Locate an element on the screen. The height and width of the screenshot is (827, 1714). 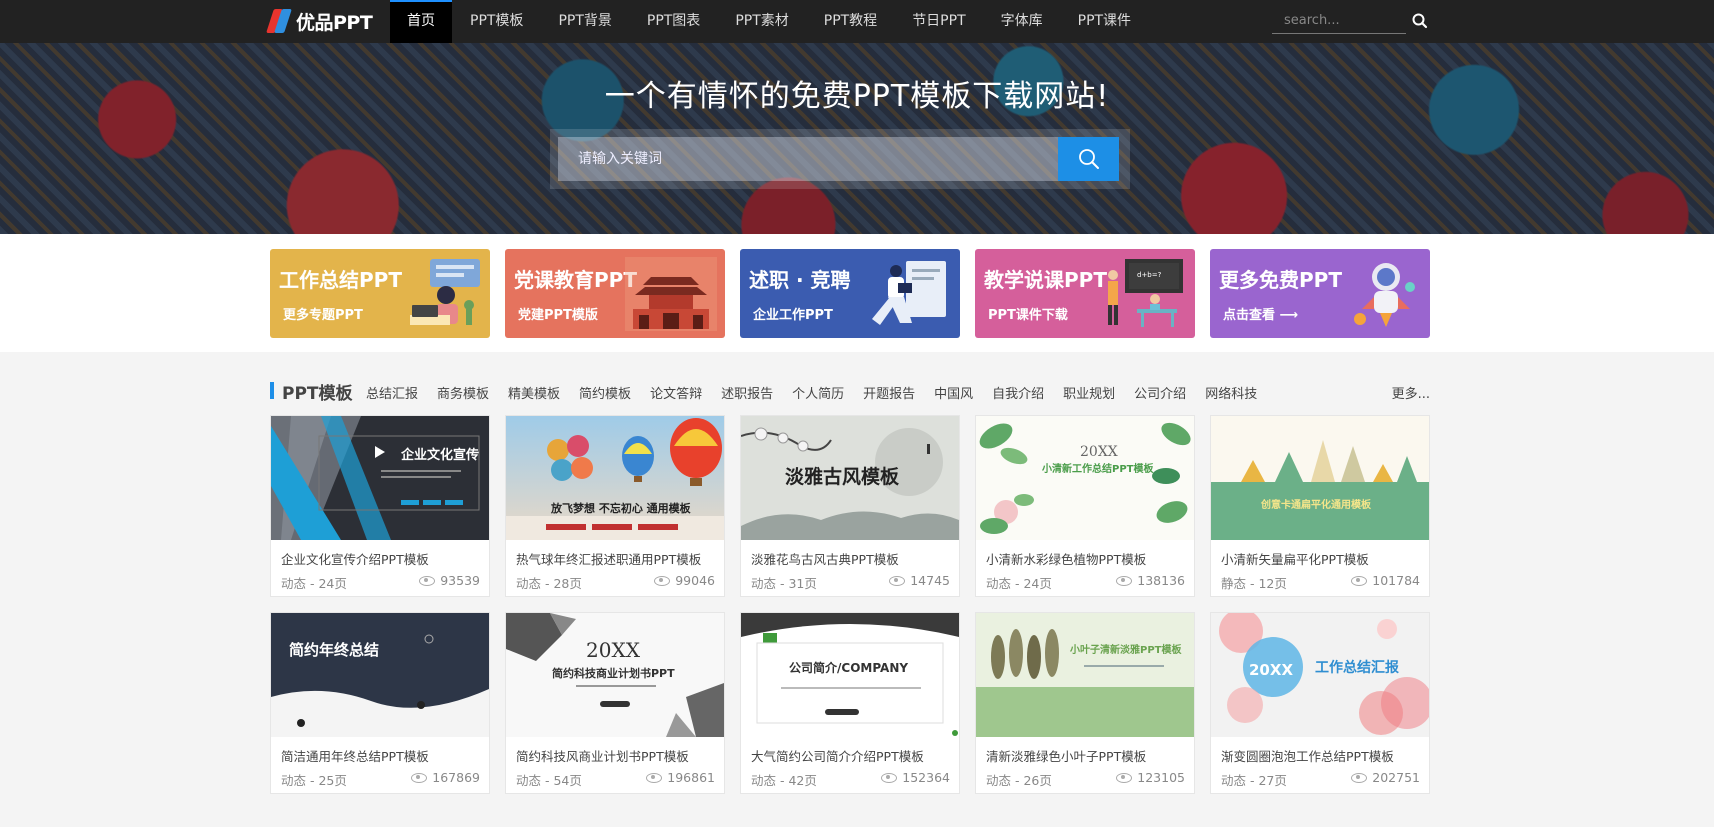
thumb-text: 简约科技商业计划书PPT is located at coordinates (613, 673).